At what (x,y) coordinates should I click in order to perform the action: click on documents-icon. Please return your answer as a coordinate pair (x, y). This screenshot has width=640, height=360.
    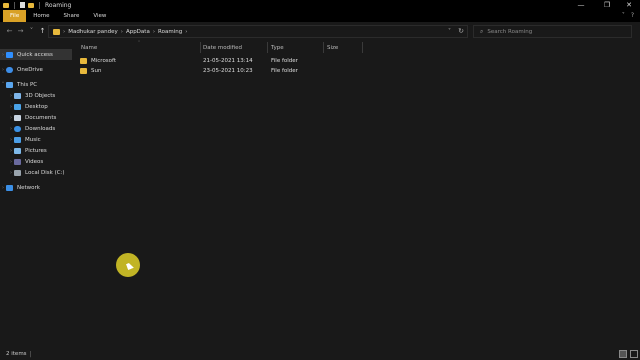
    Looking at the image, I should click on (17, 117).